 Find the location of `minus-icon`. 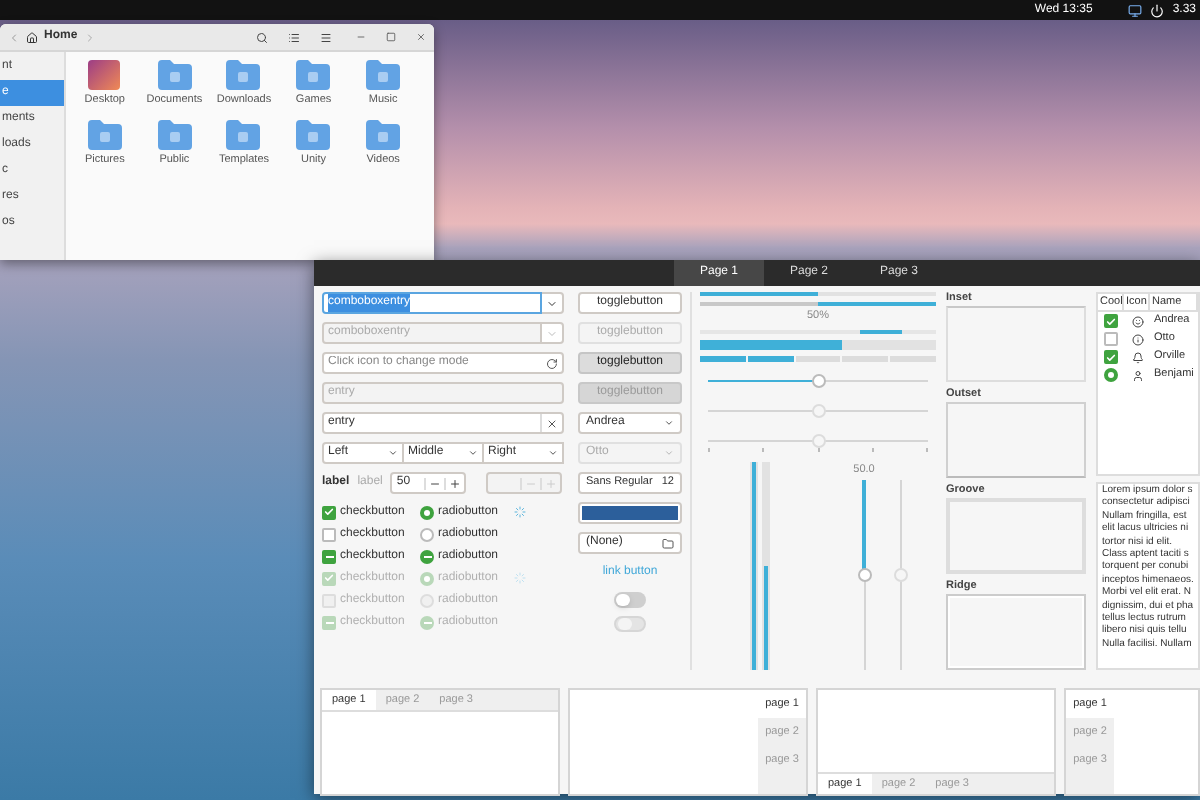

minus-icon is located at coordinates (434, 483).